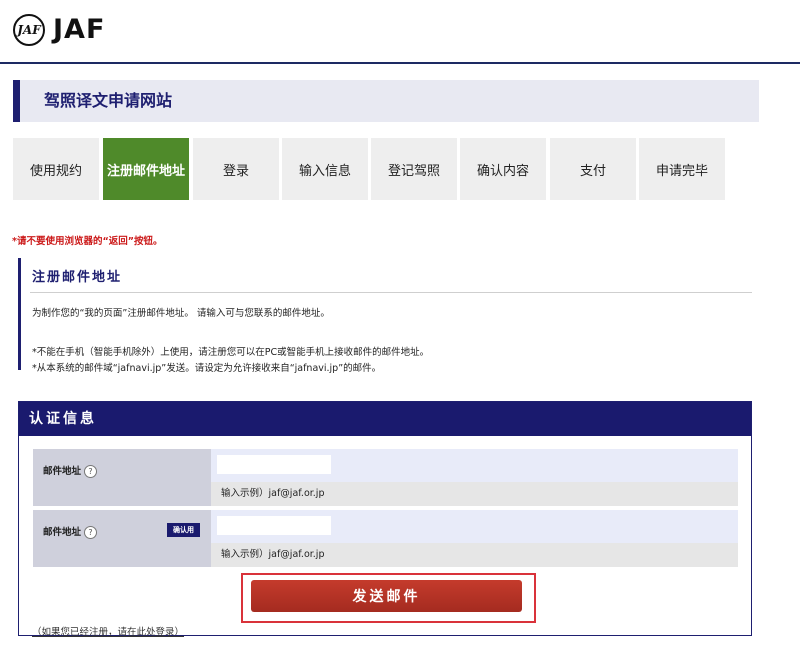 The image size is (800, 659). What do you see at coordinates (414, 169) in the screenshot?
I see `step-register-license: 登记驾照` at bounding box center [414, 169].